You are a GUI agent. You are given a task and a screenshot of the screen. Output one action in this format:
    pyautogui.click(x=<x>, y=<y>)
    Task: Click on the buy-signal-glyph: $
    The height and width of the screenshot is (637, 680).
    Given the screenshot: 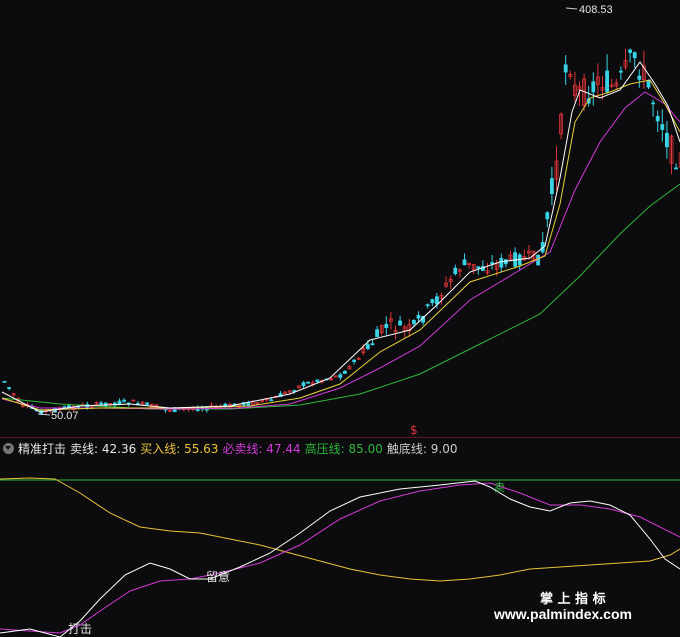 What is the action you would take?
    pyautogui.click(x=414, y=430)
    